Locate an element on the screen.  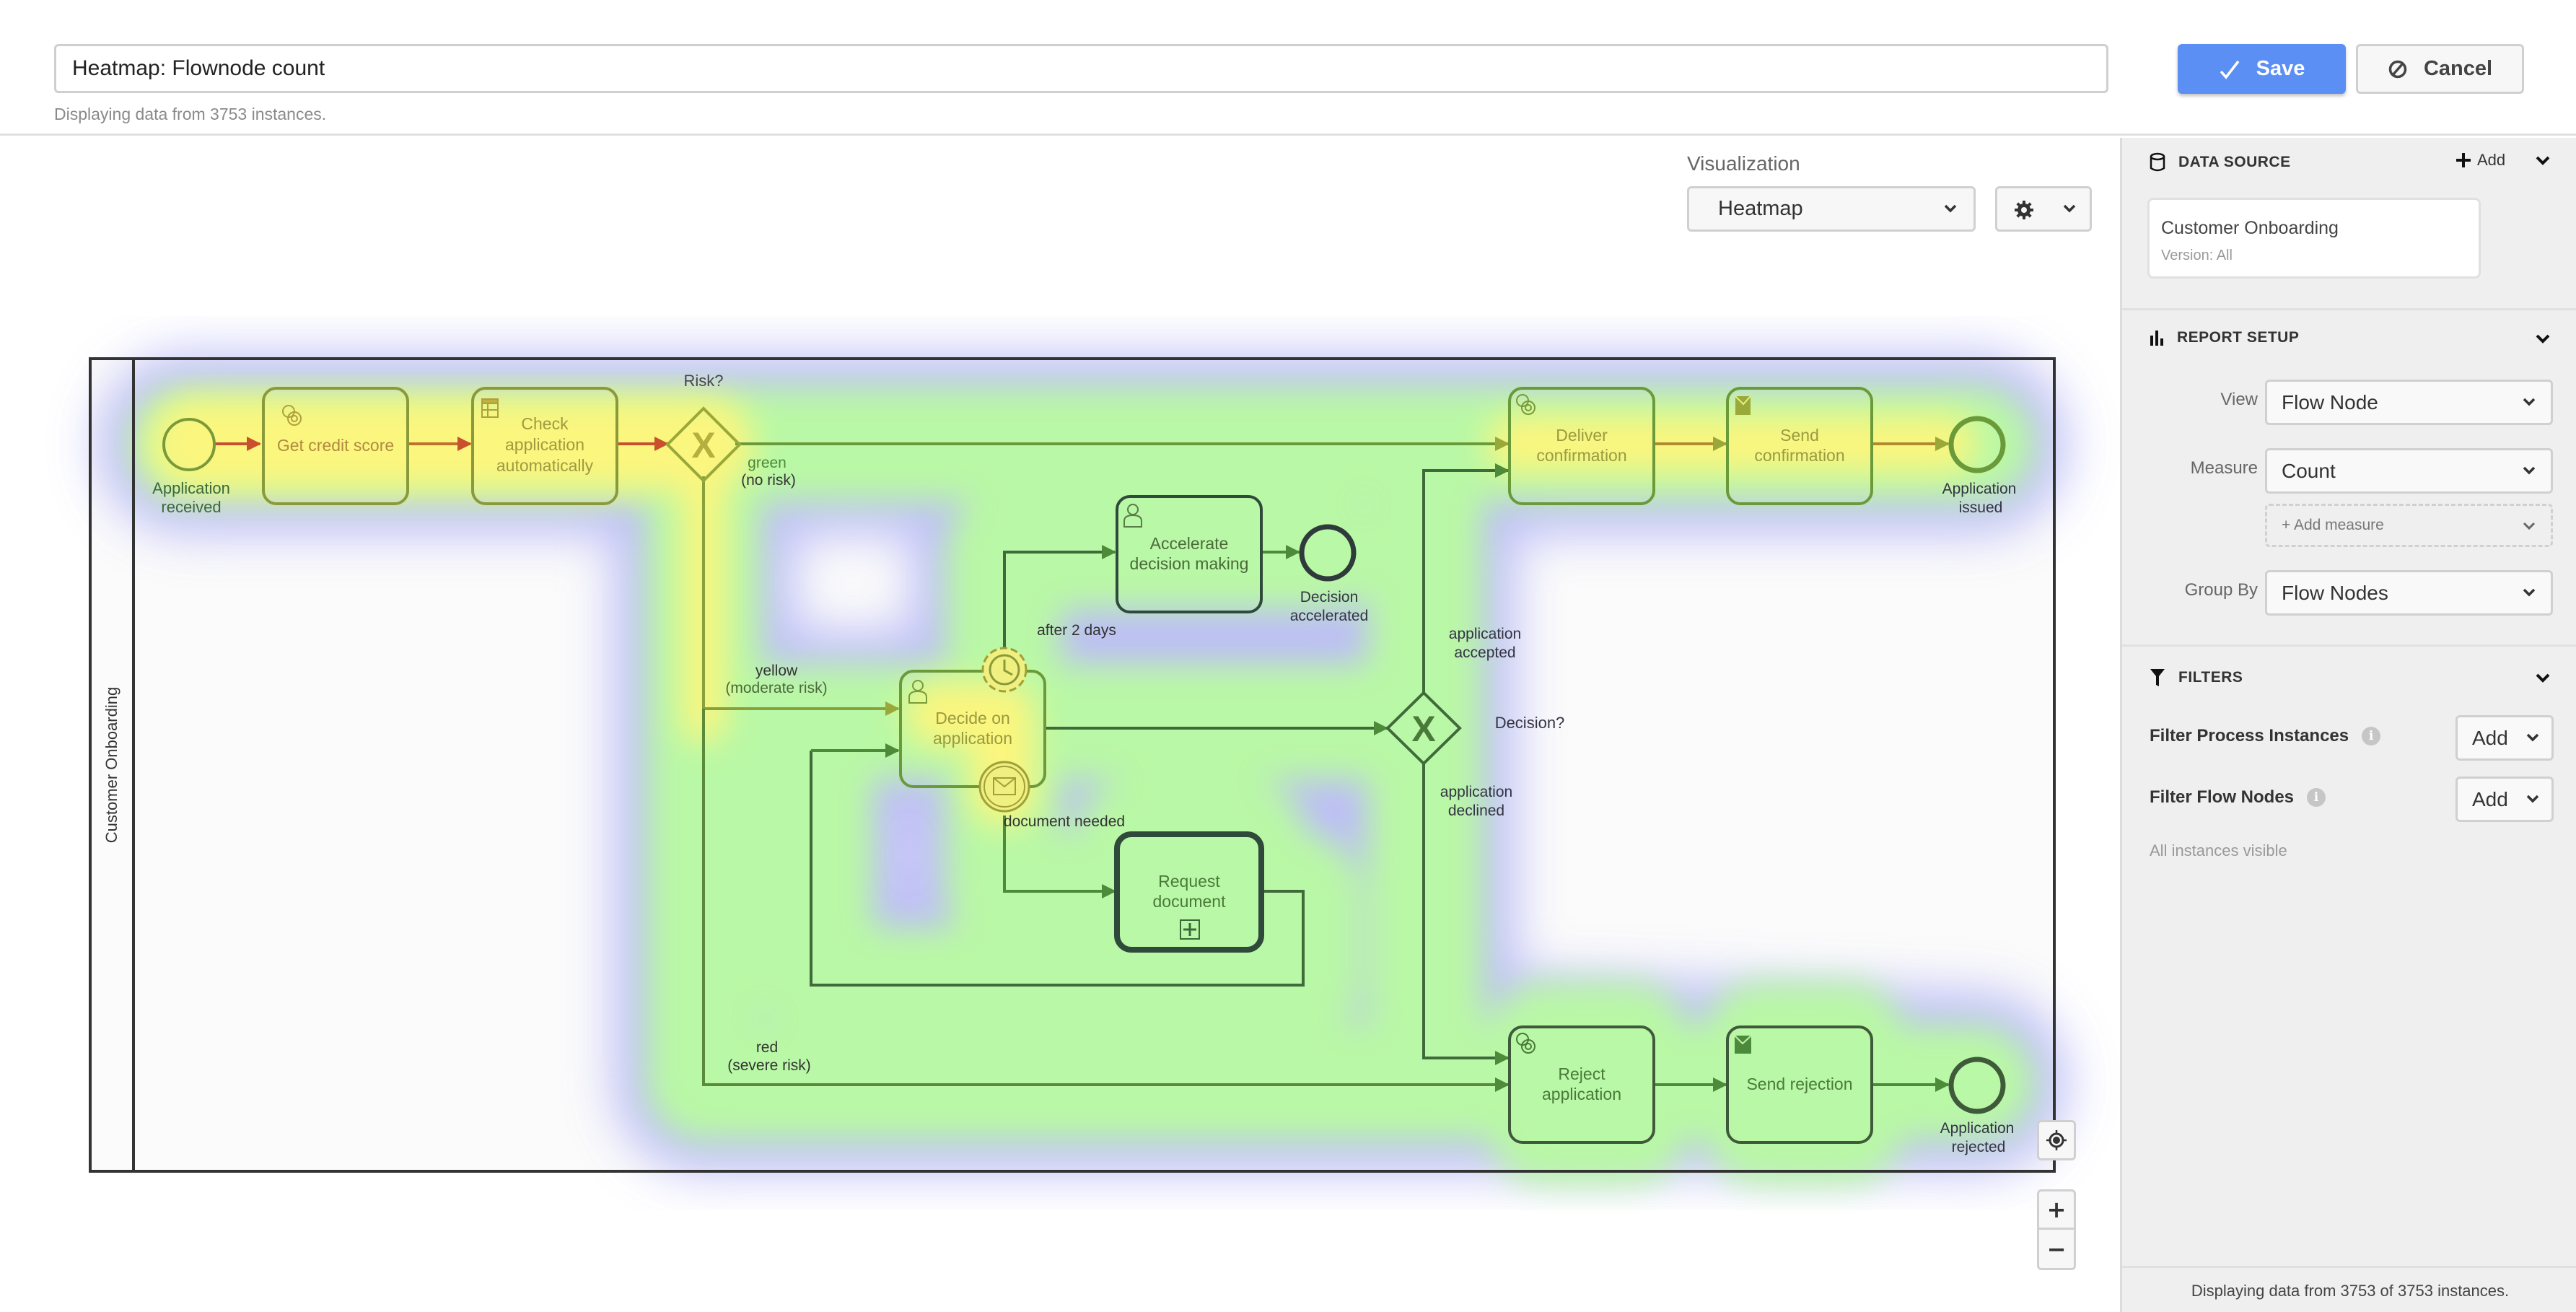
zoom-in-button: + is located at coordinates (2056, 1211).